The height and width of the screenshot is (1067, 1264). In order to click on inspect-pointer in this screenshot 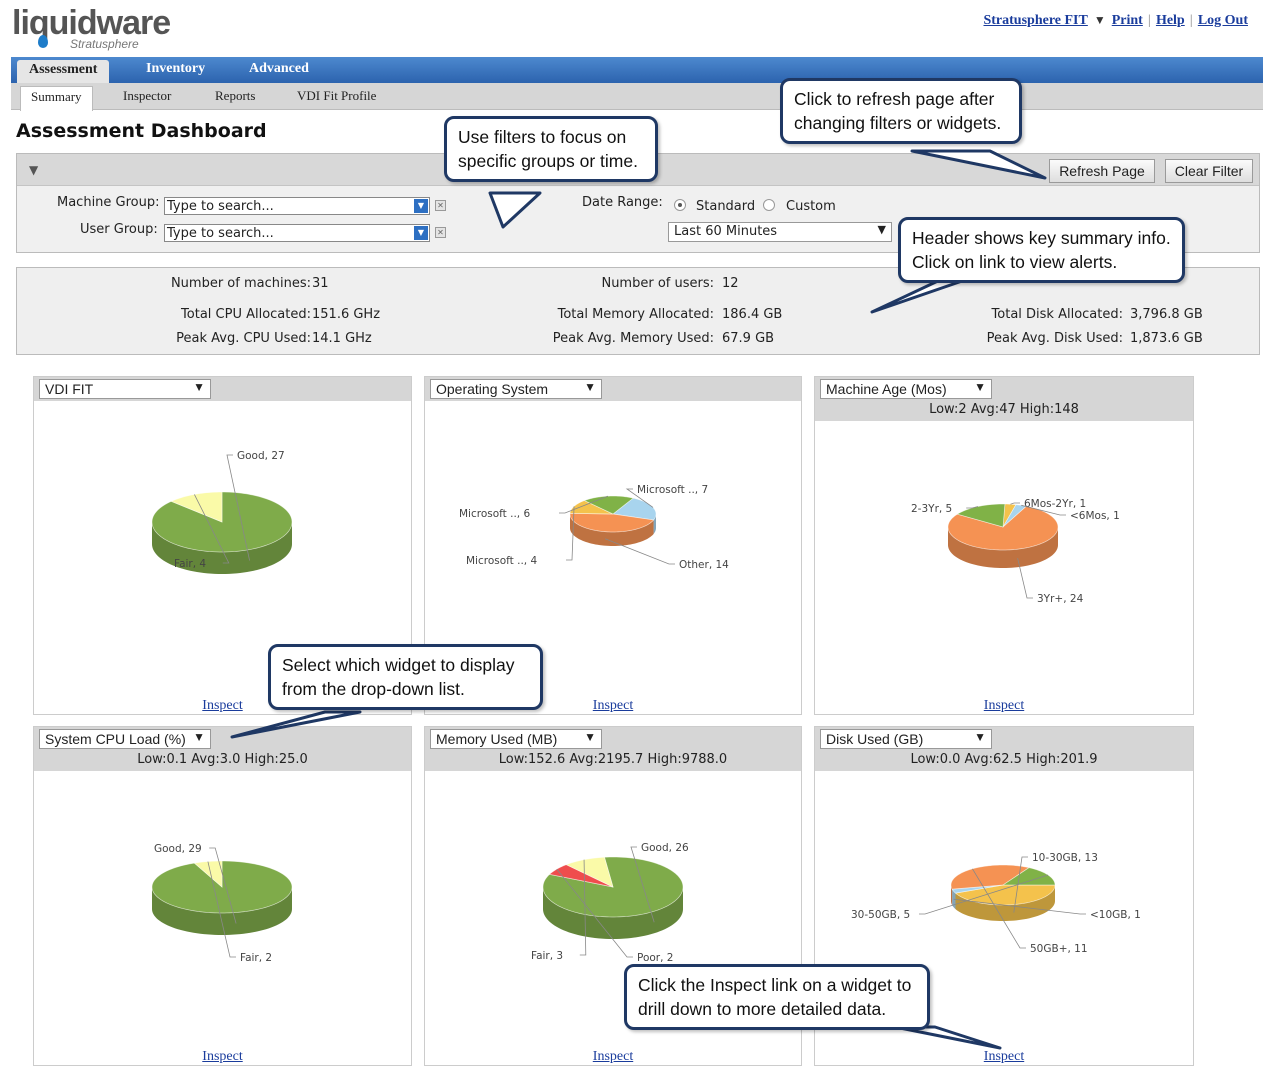, I will do `click(947, 1037)`.